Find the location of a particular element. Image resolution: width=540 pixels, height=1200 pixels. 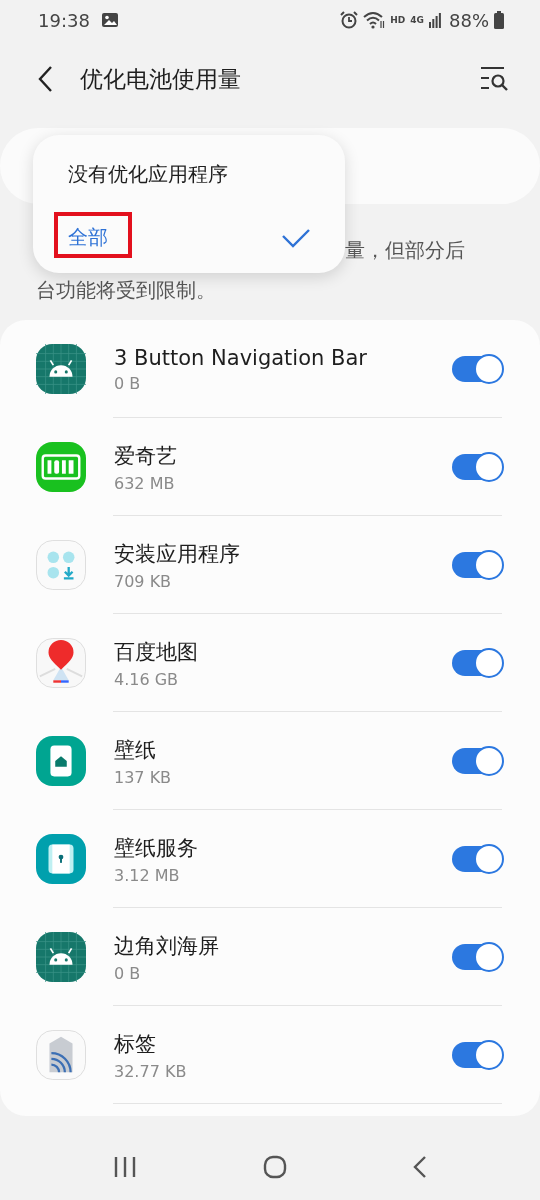

description-text: 台功能将受到限制。 is located at coordinates (126, 290).